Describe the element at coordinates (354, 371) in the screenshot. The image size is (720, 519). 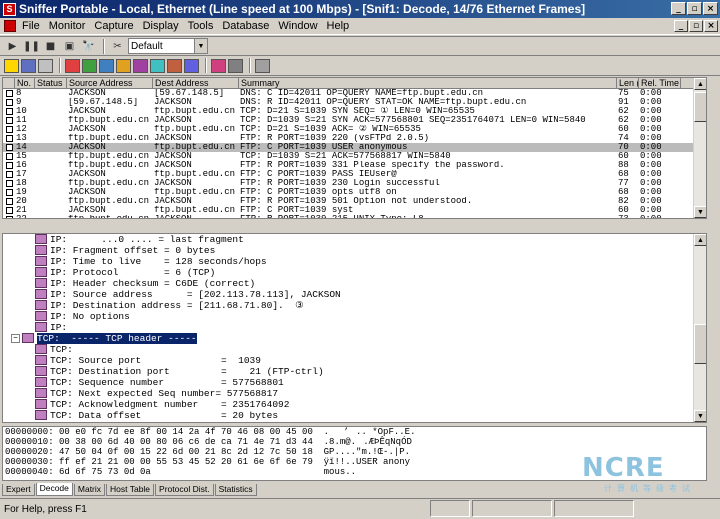
I see `tcp-decode-line: TCP: Destination port = 21 (FTP-ctrl)` at that location.